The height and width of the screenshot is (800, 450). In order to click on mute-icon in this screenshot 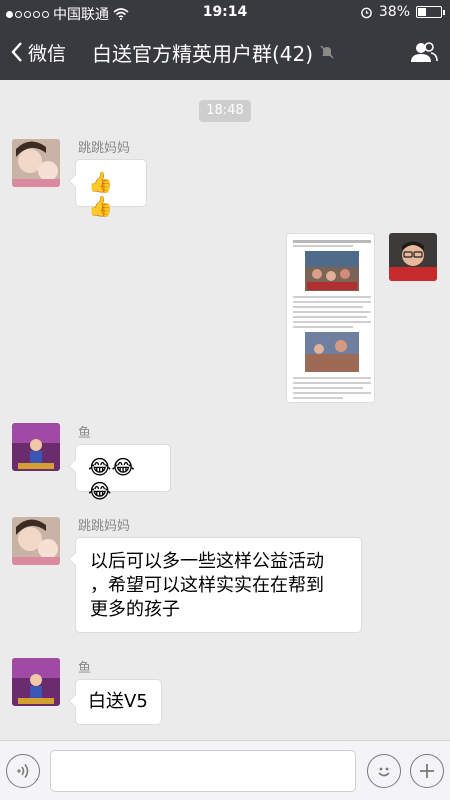, I will do `click(327, 52)`.